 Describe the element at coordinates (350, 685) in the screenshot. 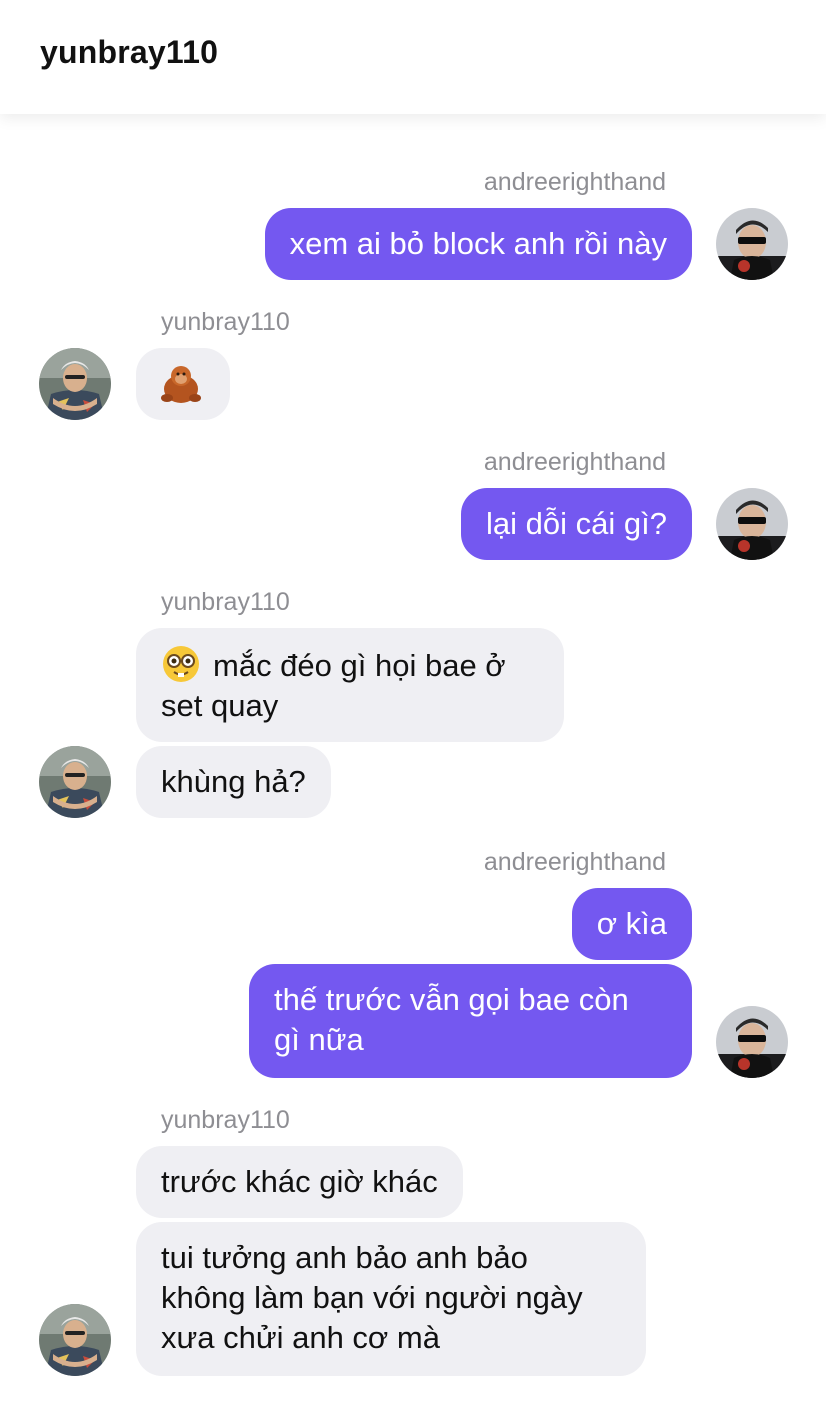

I see `message-bubble-incoming: mắc đéo gì họi bae ở set quay` at that location.